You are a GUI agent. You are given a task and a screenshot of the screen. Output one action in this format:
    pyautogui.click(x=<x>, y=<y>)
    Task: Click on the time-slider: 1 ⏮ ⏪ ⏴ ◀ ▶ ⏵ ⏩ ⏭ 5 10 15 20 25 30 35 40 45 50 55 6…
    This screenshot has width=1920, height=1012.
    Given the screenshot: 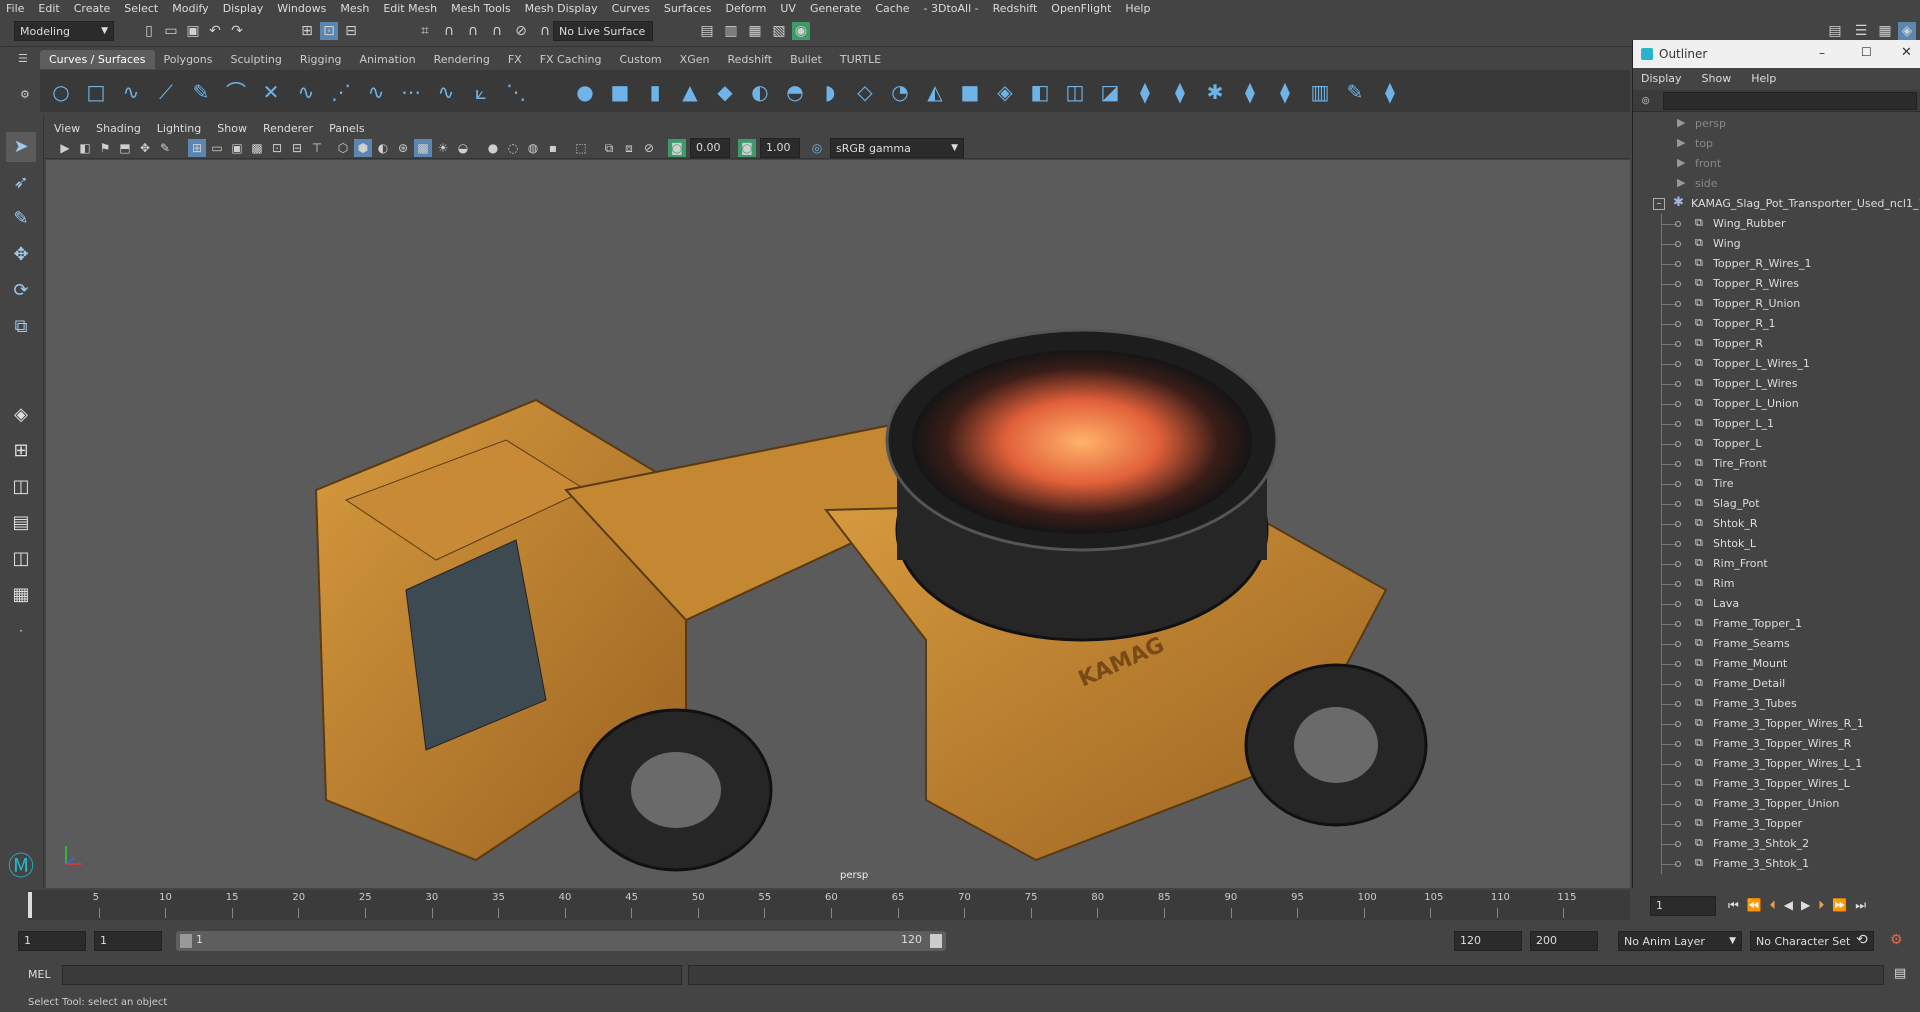 What is the action you would take?
    pyautogui.click(x=960, y=905)
    